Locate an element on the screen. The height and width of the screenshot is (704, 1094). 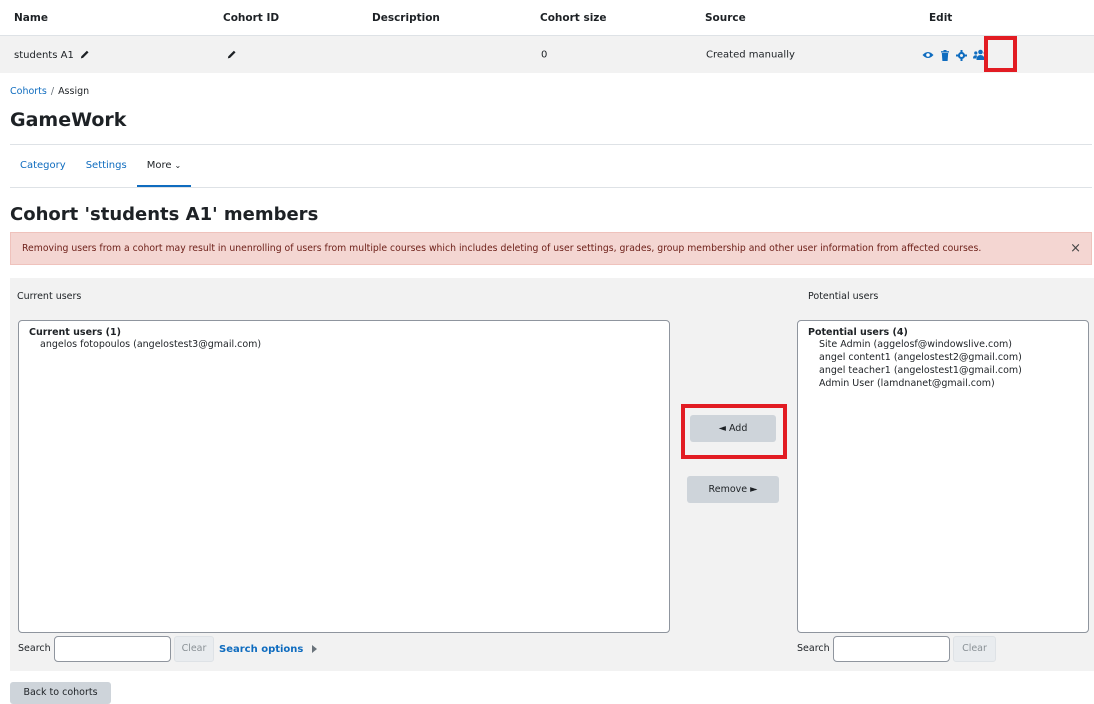
tab-more-label: More is located at coordinates (159, 165).